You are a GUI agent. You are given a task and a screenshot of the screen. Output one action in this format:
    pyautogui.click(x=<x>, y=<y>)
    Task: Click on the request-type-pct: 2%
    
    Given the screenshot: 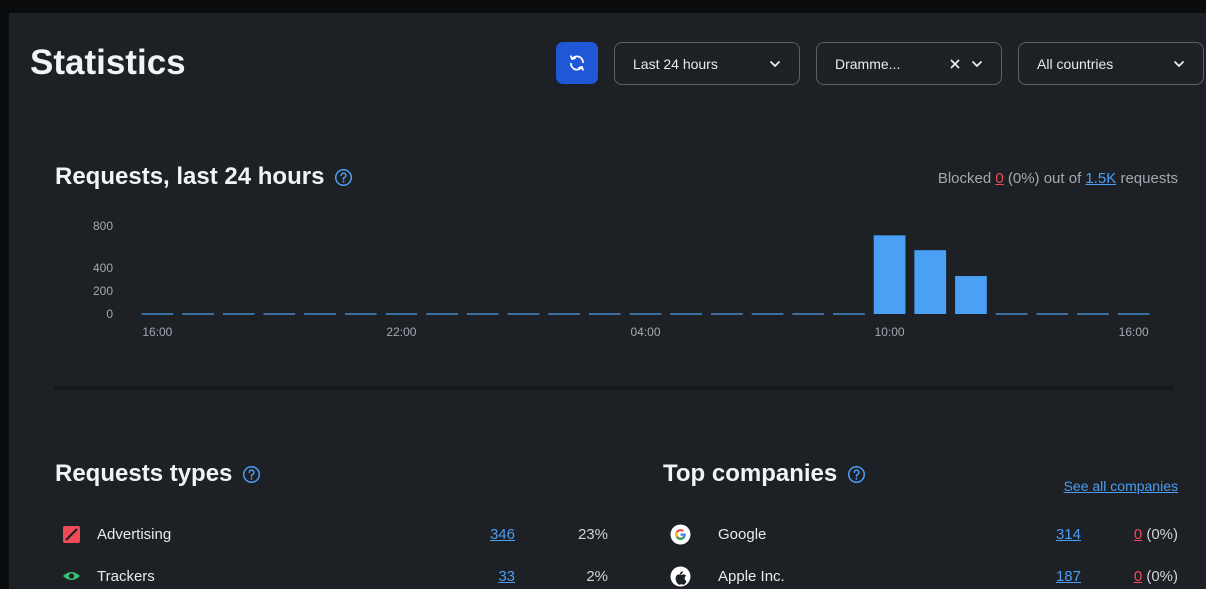 What is the action you would take?
    pyautogui.click(x=597, y=576)
    